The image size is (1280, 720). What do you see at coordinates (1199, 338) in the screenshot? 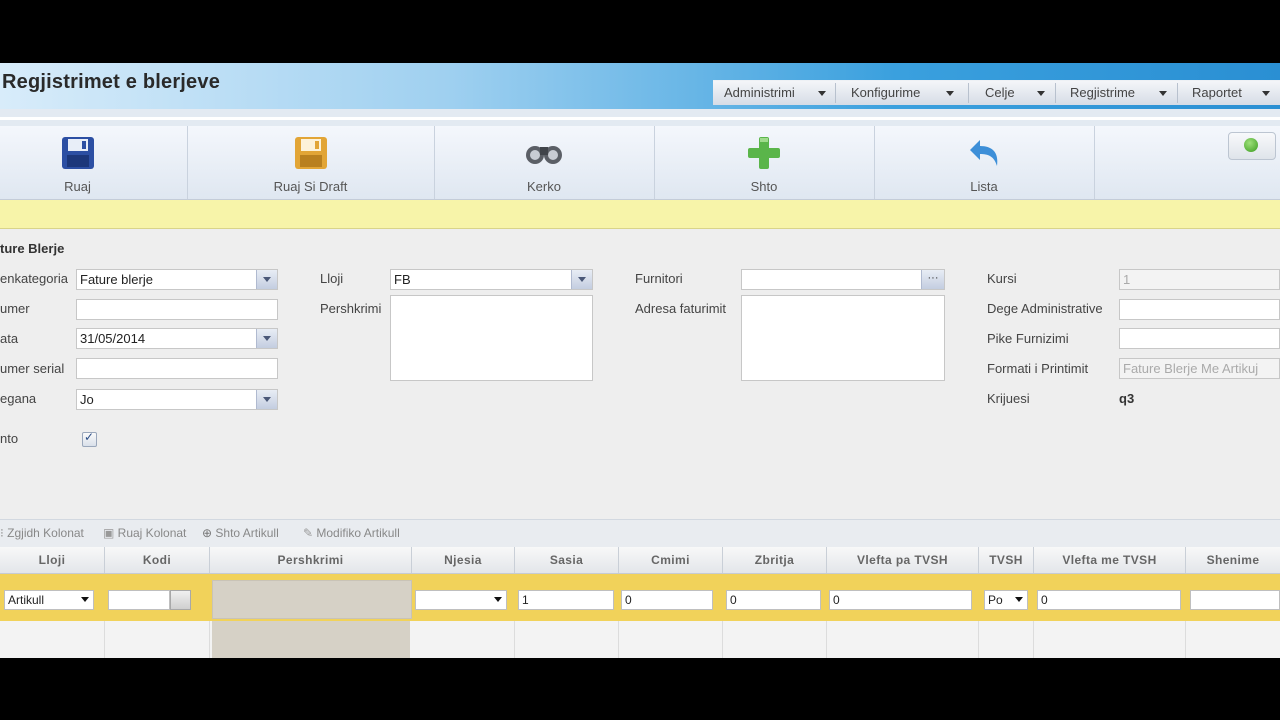
I see `pike-field` at bounding box center [1199, 338].